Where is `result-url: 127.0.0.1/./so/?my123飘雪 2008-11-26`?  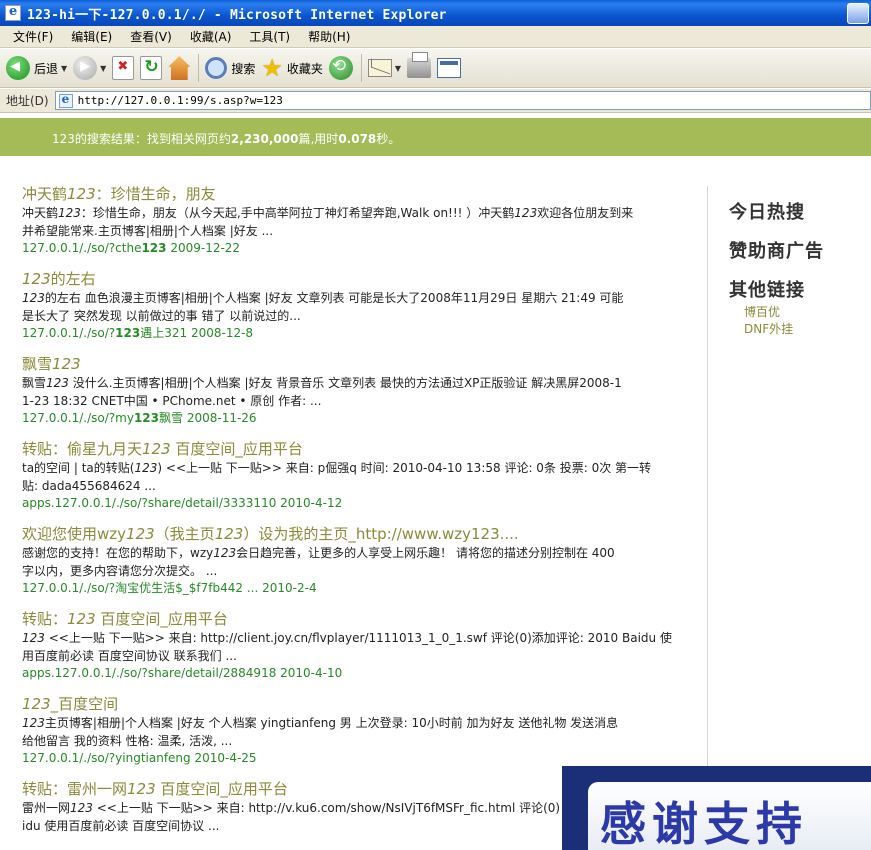
result-url: 127.0.0.1/./so/?my123飘雪 2008-11-26 is located at coordinates (352, 418).